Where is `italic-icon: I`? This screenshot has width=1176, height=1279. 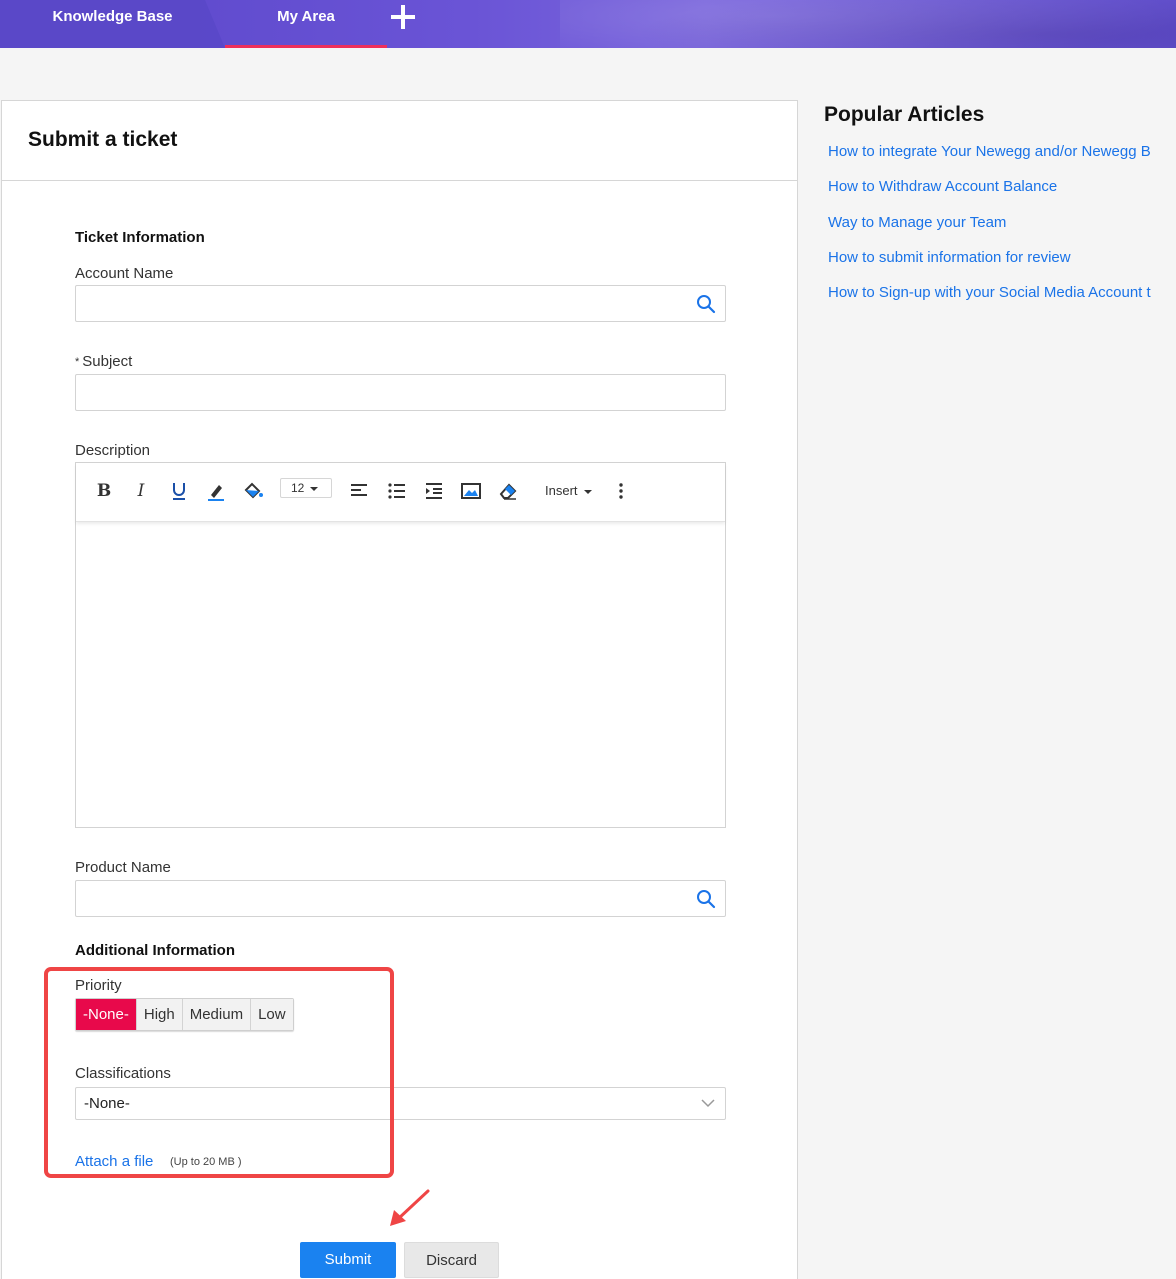
italic-icon: I is located at coordinates (141, 491).